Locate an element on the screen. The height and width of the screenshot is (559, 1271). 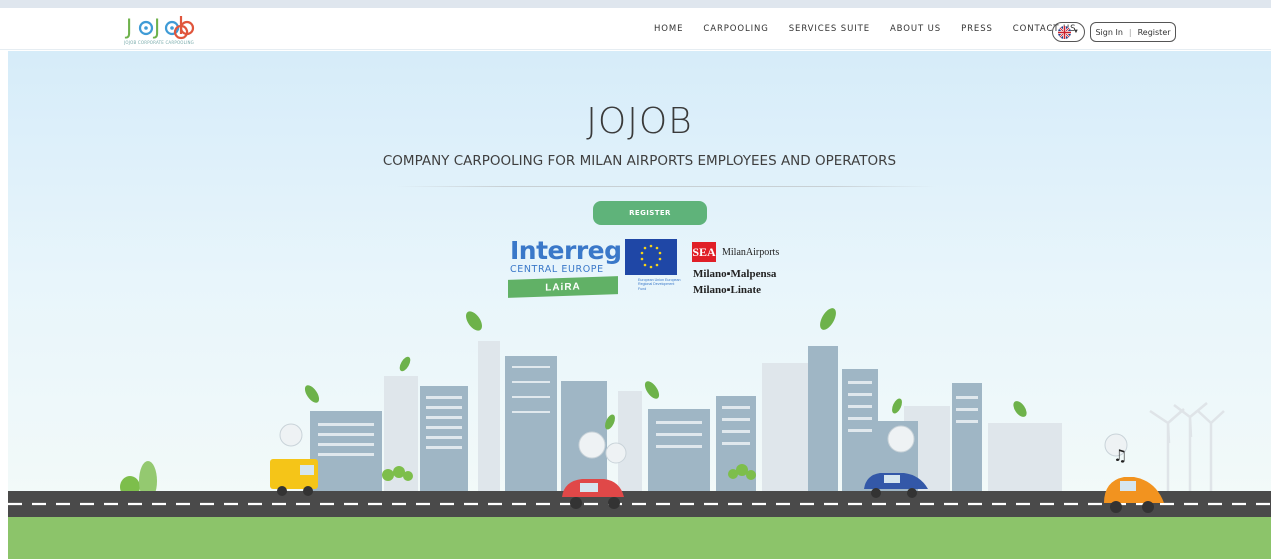
uk-flag-icon is located at coordinates (1065, 32).